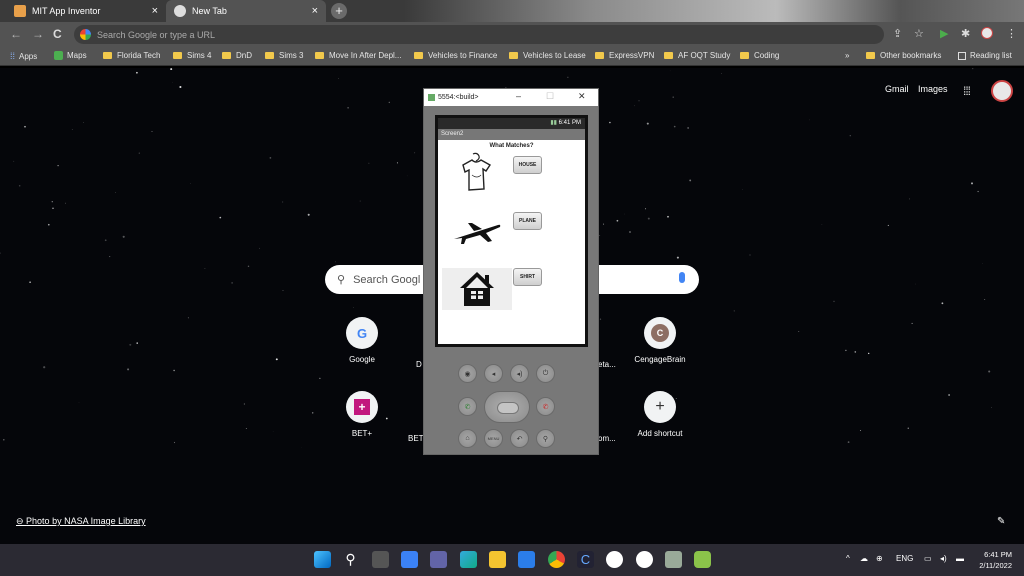  I want to click on bookmark-folder: Vehicles to Lease, so click(547, 55).